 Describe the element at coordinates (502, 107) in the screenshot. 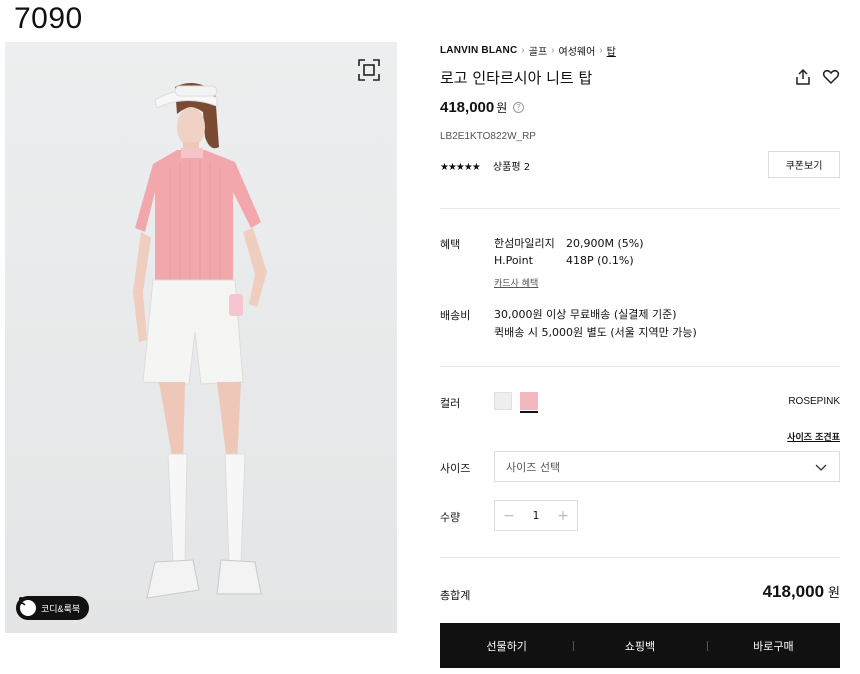

I see `price-unit: 원` at that location.